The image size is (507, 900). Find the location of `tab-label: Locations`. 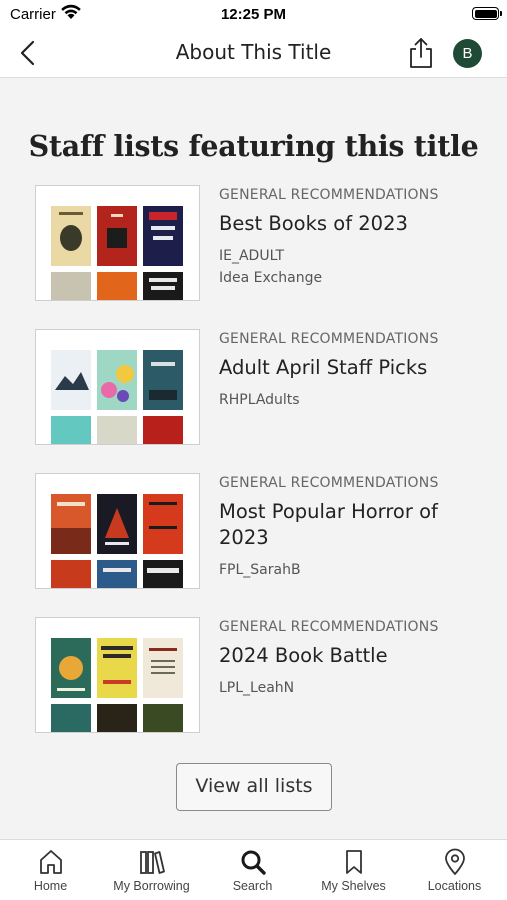

tab-label: Locations is located at coordinates (454, 886).